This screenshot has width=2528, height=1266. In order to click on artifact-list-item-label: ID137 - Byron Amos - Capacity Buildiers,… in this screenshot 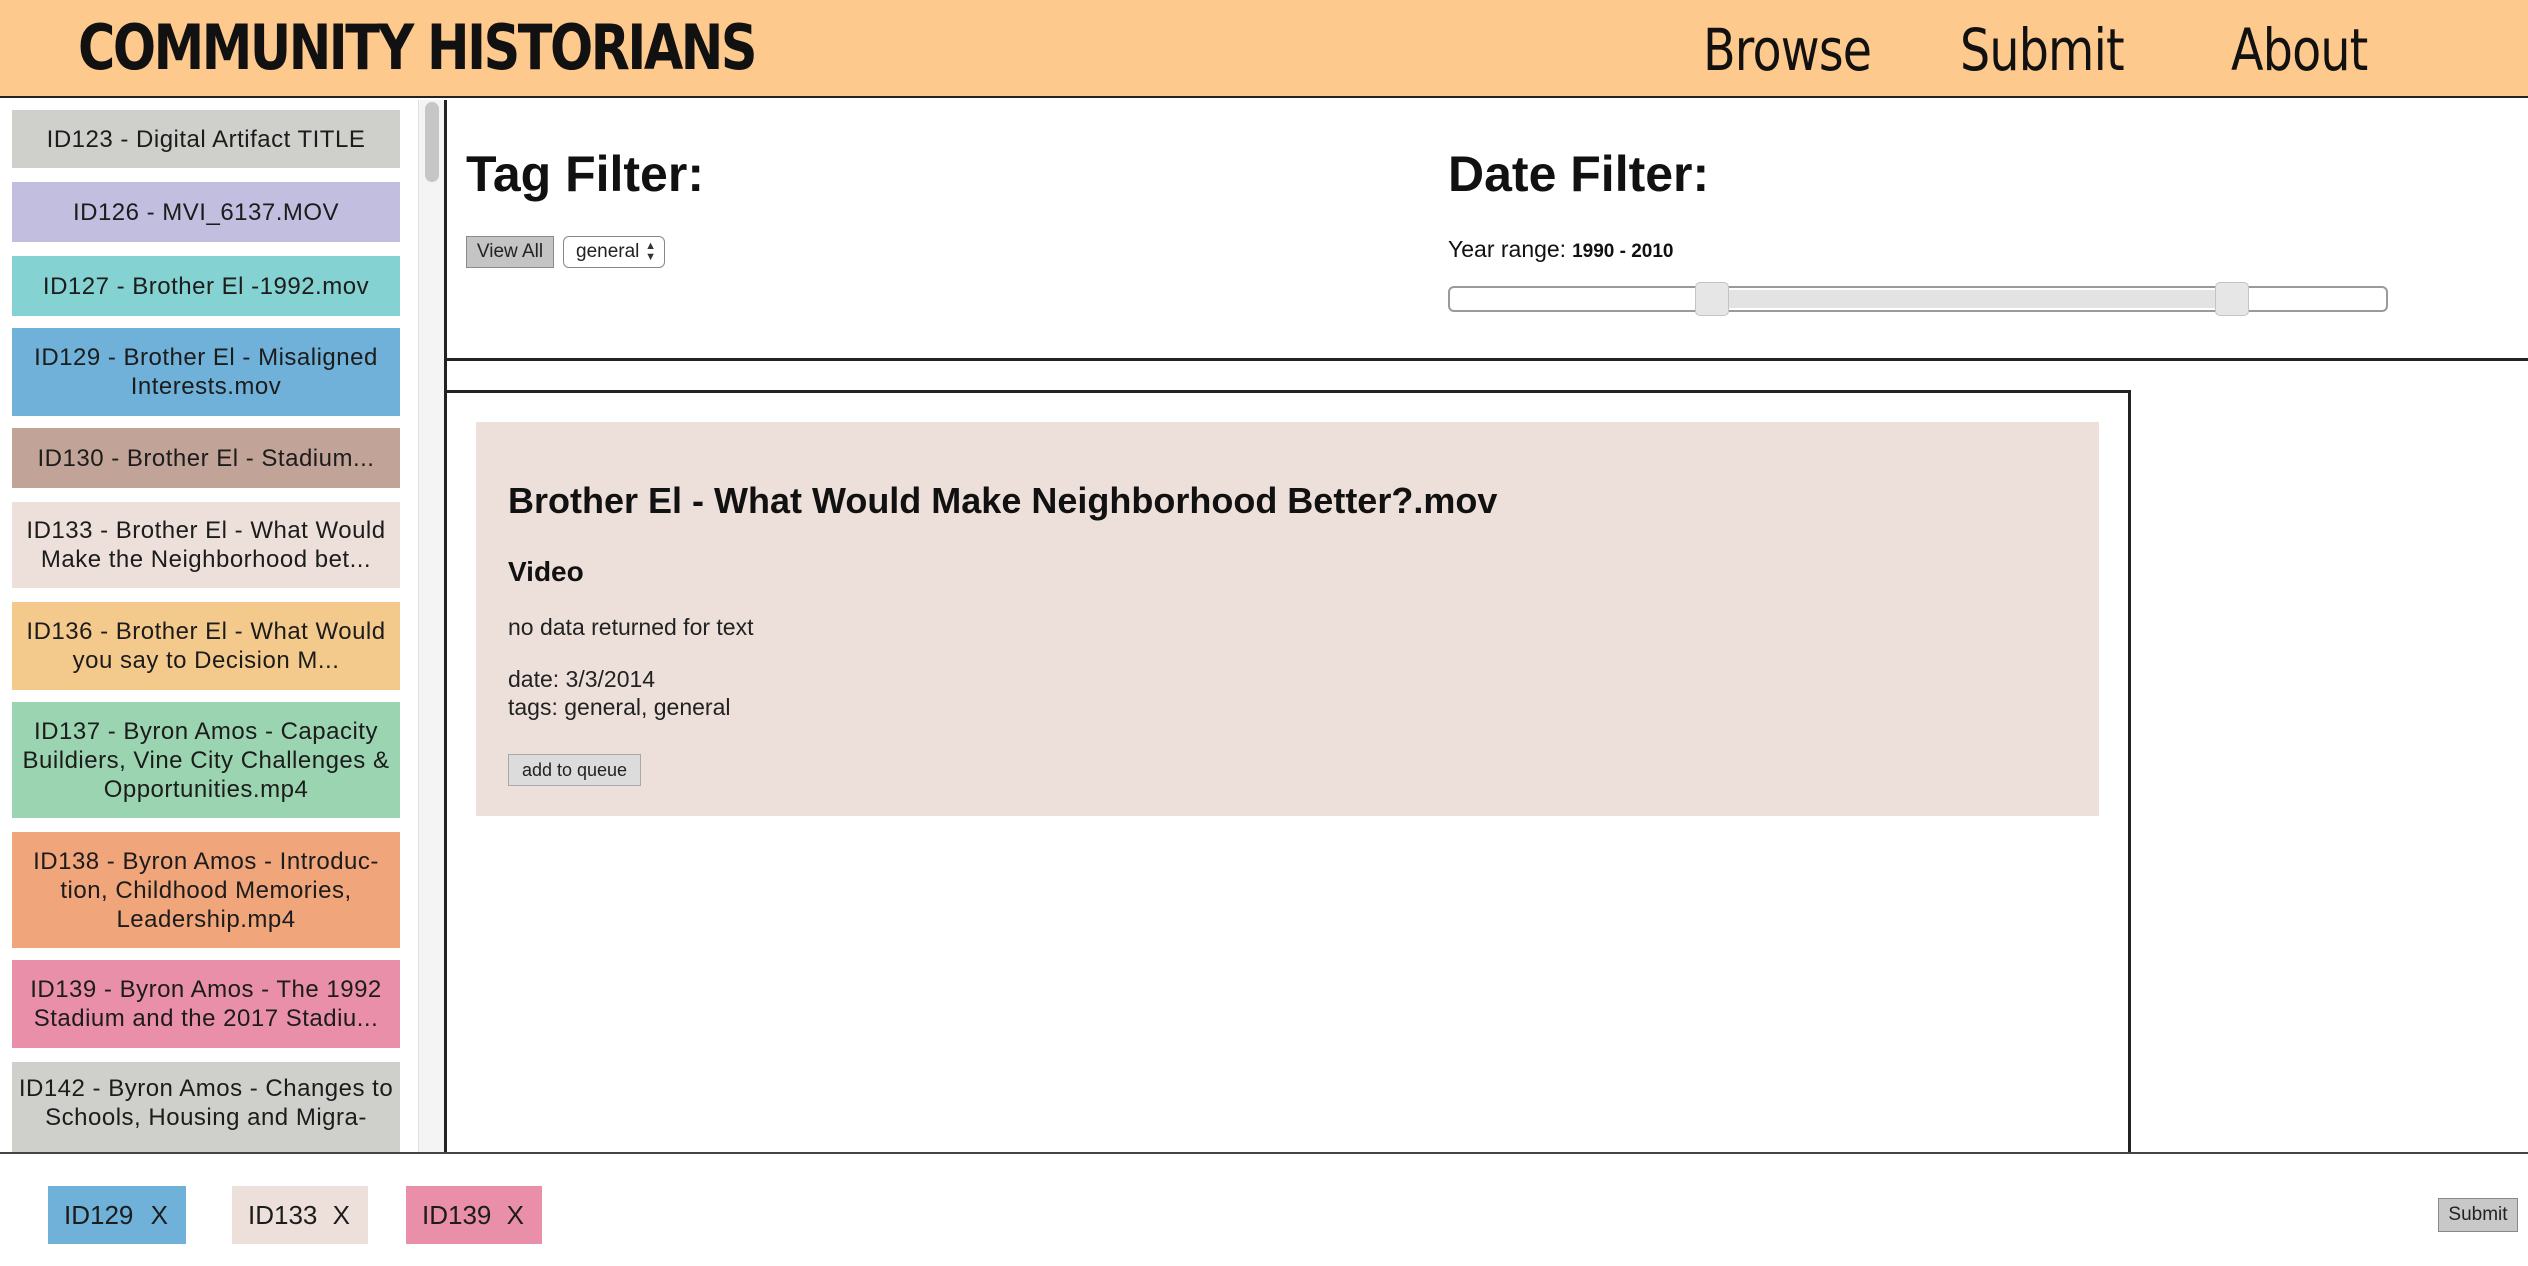, I will do `click(206, 760)`.